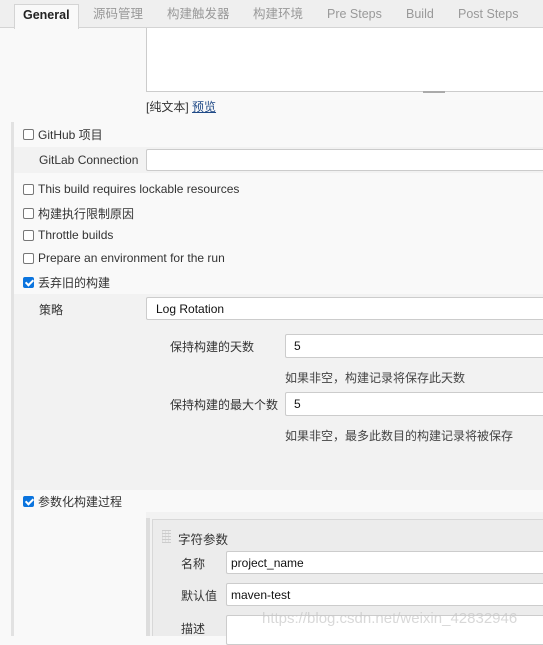 This screenshot has width=543, height=645. I want to click on max-builds-label: 保持构建的最大个数, so click(224, 405).